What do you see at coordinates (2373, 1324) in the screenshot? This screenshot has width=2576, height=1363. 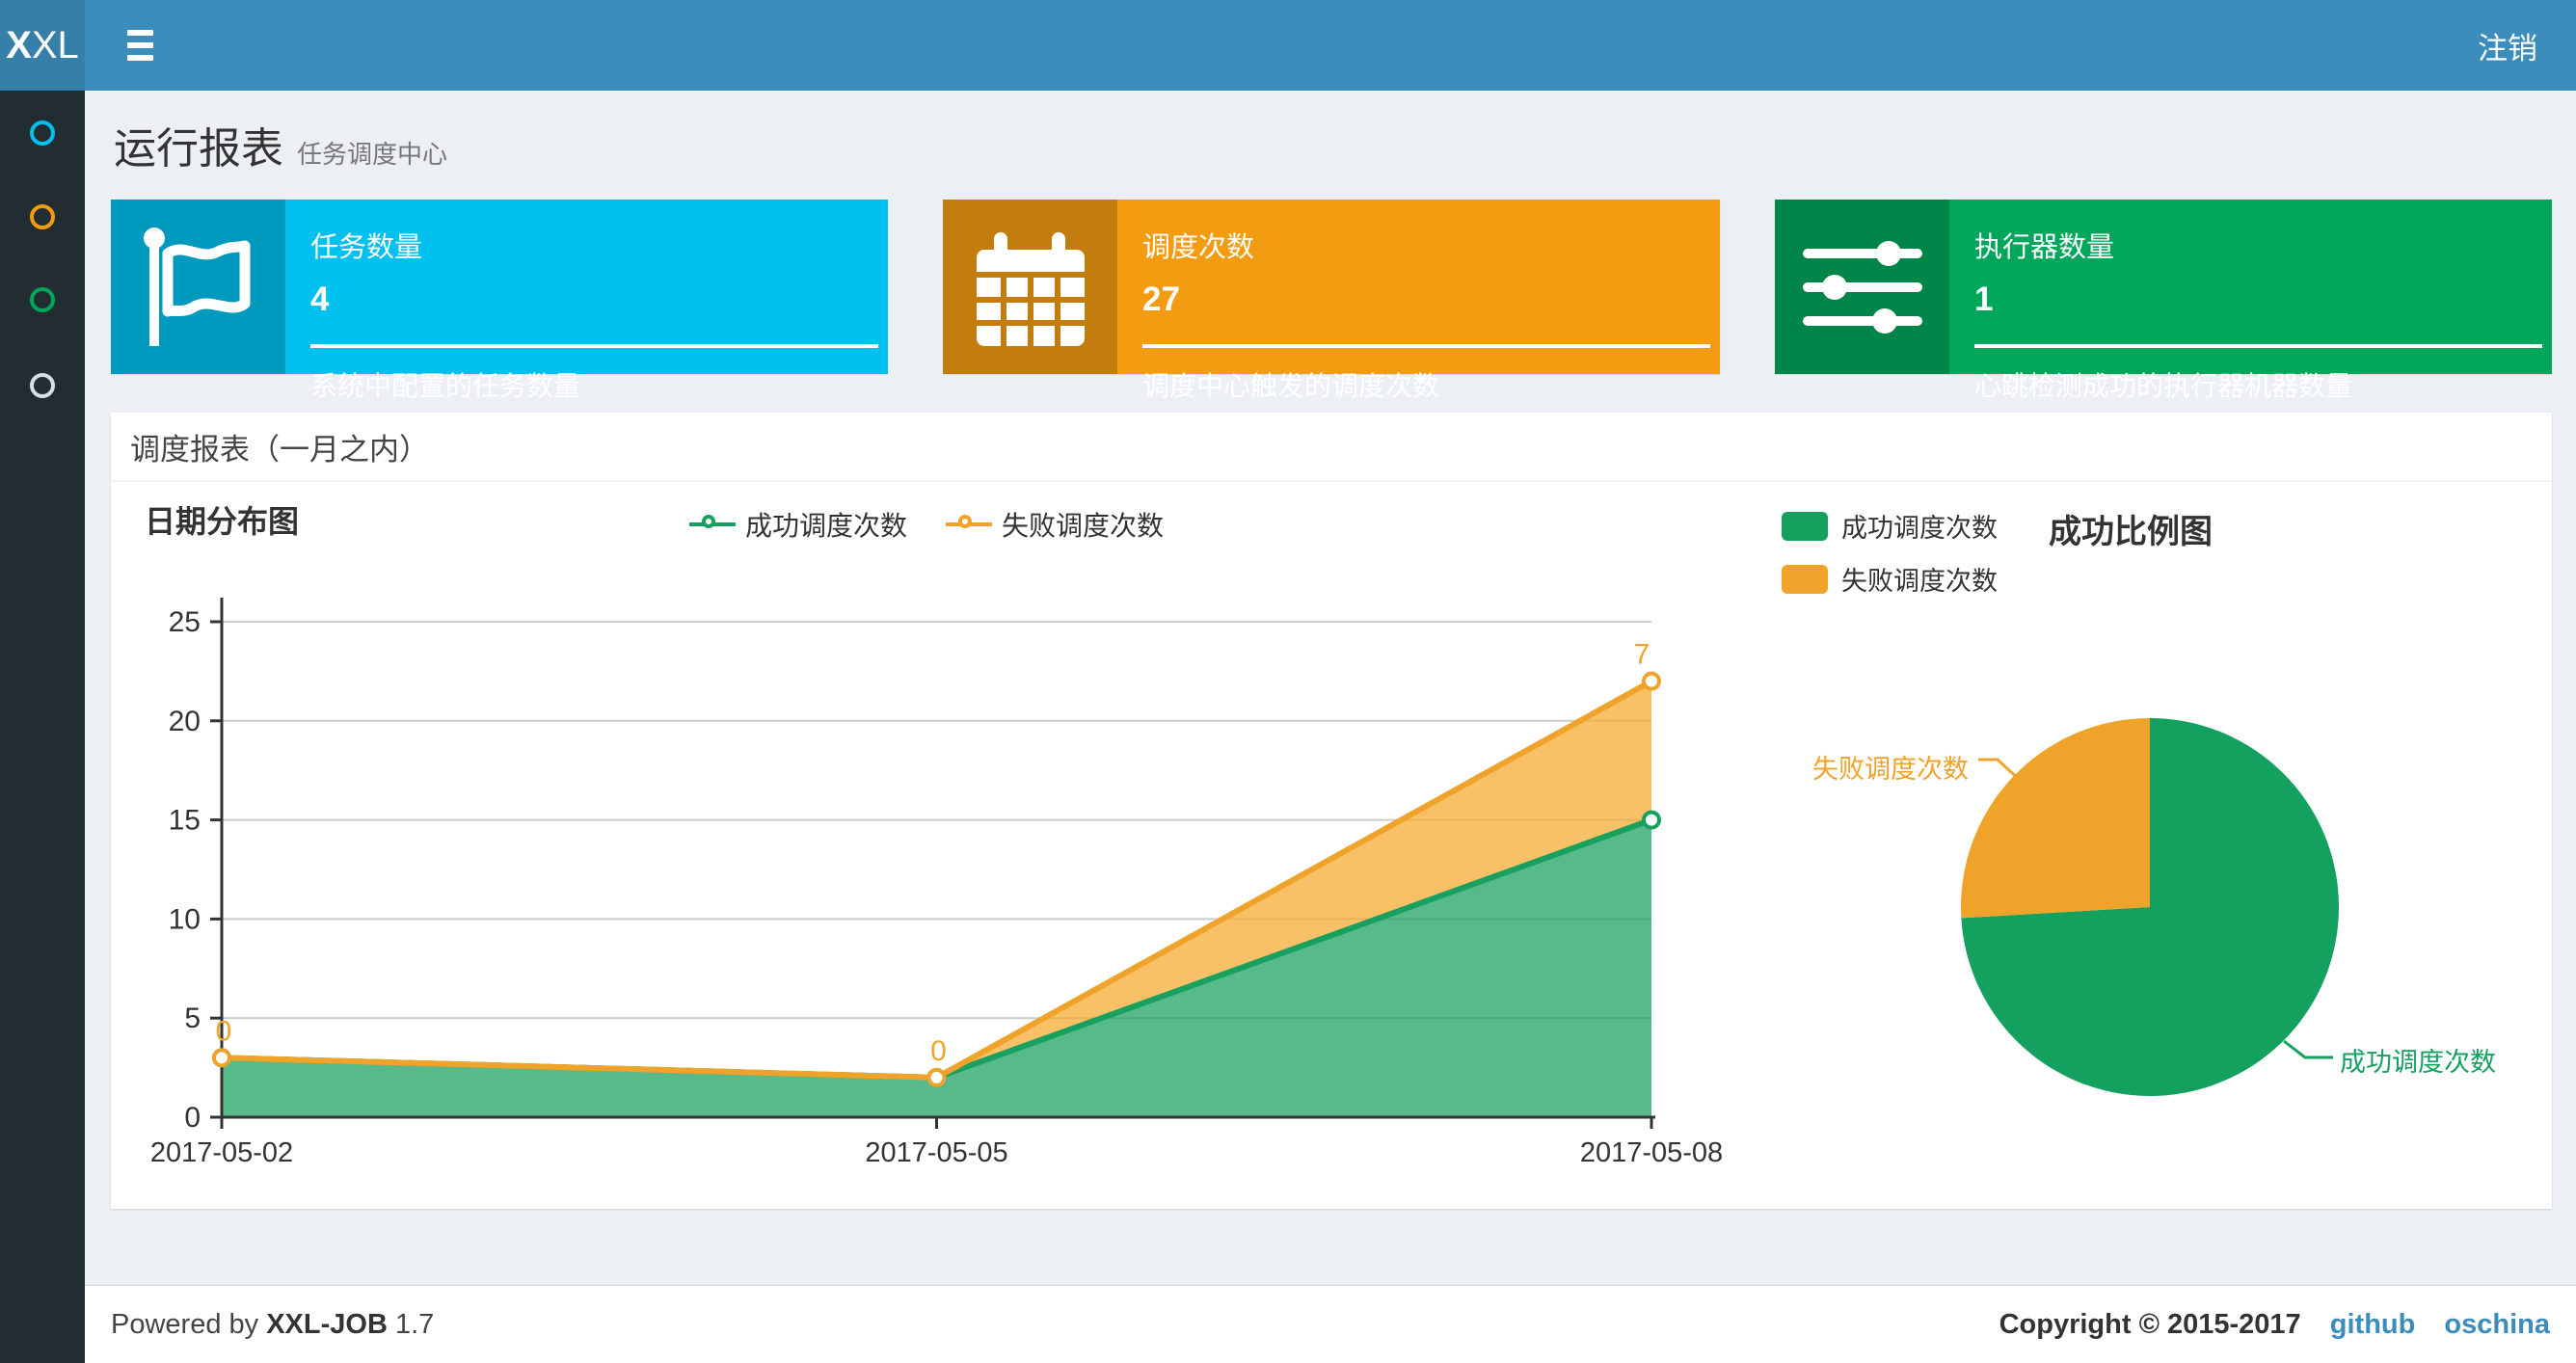 I see `github-link: github` at bounding box center [2373, 1324].